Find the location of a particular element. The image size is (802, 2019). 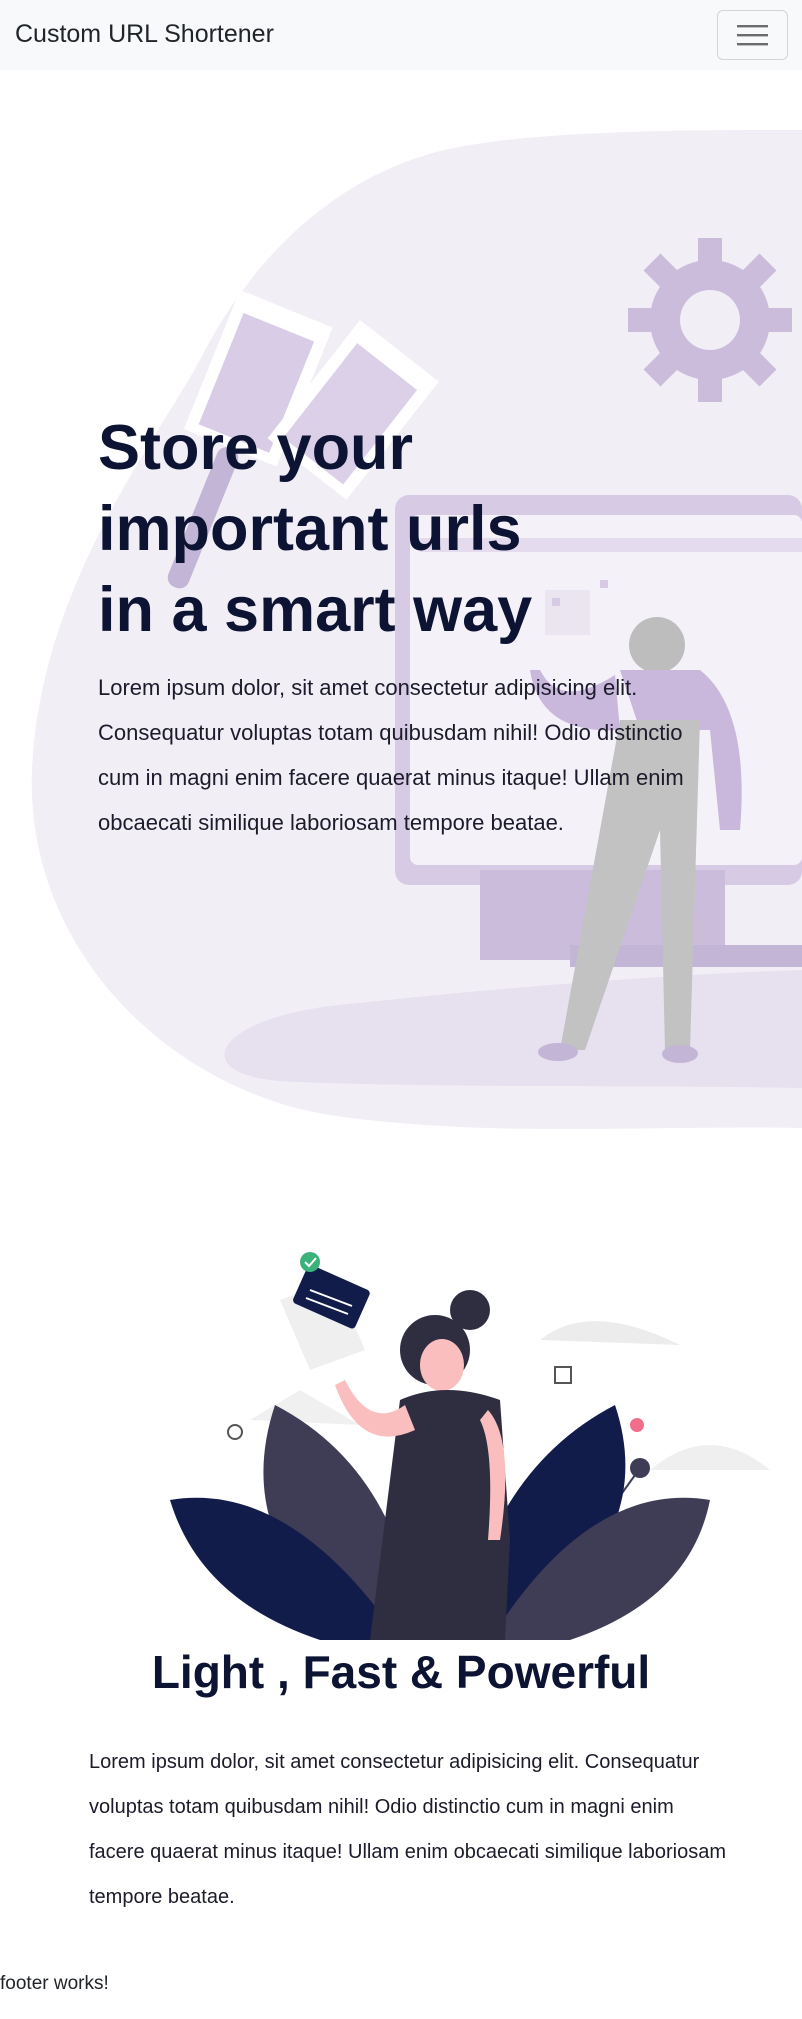

brand-link: Custom URL Shortener is located at coordinates (144, 34).